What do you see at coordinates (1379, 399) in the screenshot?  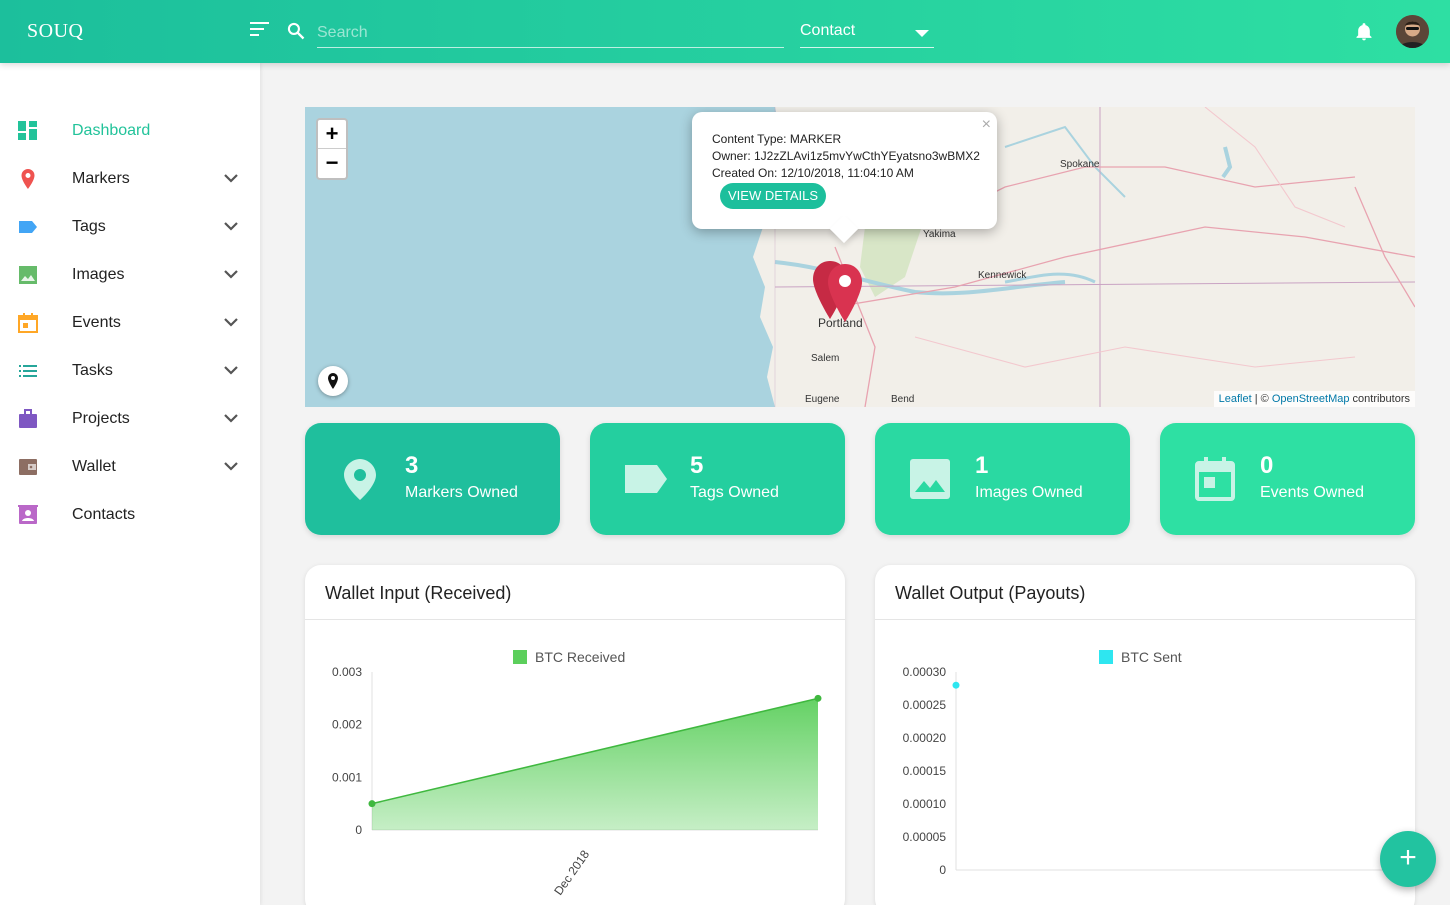 I see `attribution-suffix: contributors` at bounding box center [1379, 399].